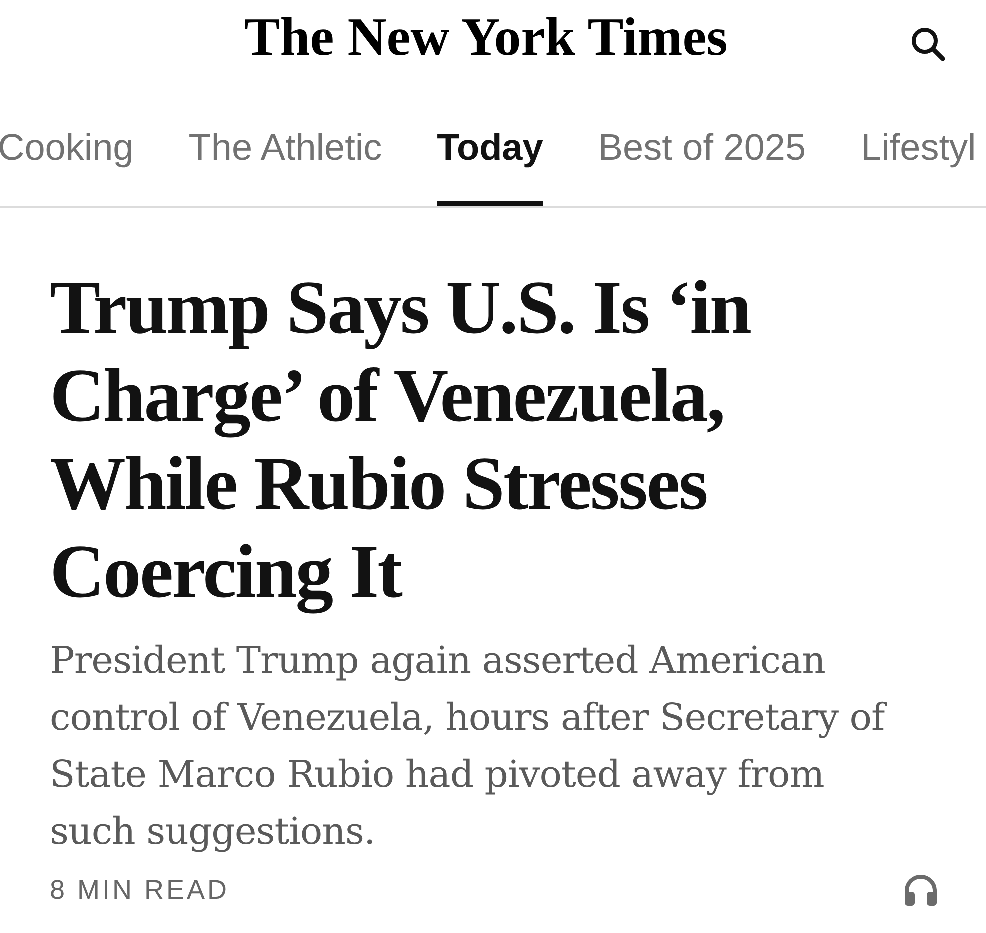 This screenshot has width=986, height=933. I want to click on listen-button, so click(921, 890).